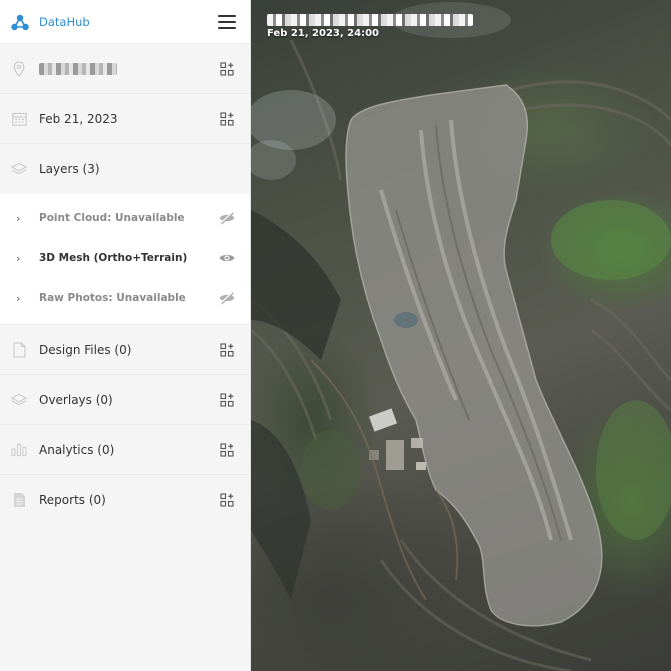  Describe the element at coordinates (227, 21) in the screenshot. I see `menu-icon` at that location.